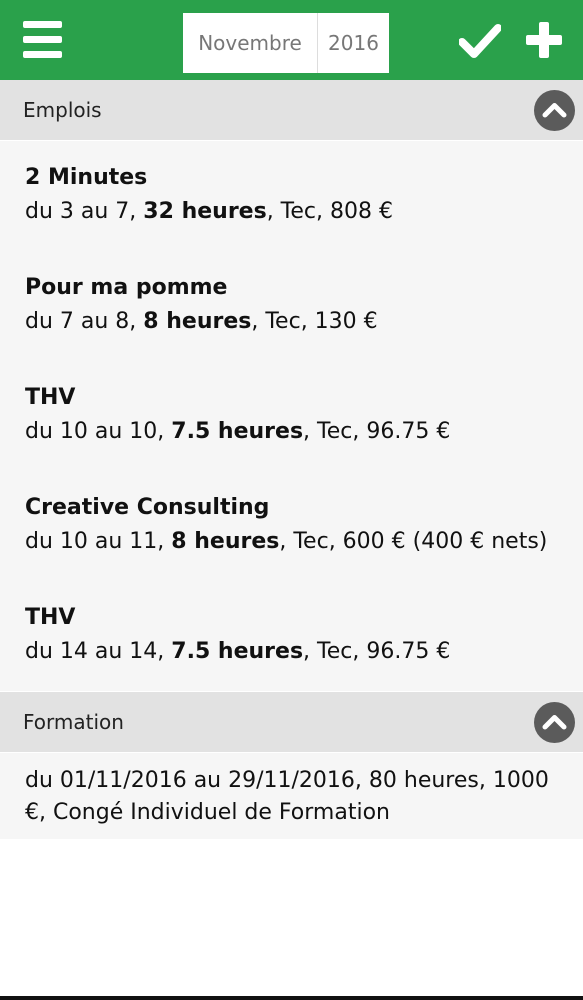 Image resolution: width=583 pixels, height=1000 pixels. Describe the element at coordinates (84, 211) in the screenshot. I see `job-period: du 3 au 7,` at that location.